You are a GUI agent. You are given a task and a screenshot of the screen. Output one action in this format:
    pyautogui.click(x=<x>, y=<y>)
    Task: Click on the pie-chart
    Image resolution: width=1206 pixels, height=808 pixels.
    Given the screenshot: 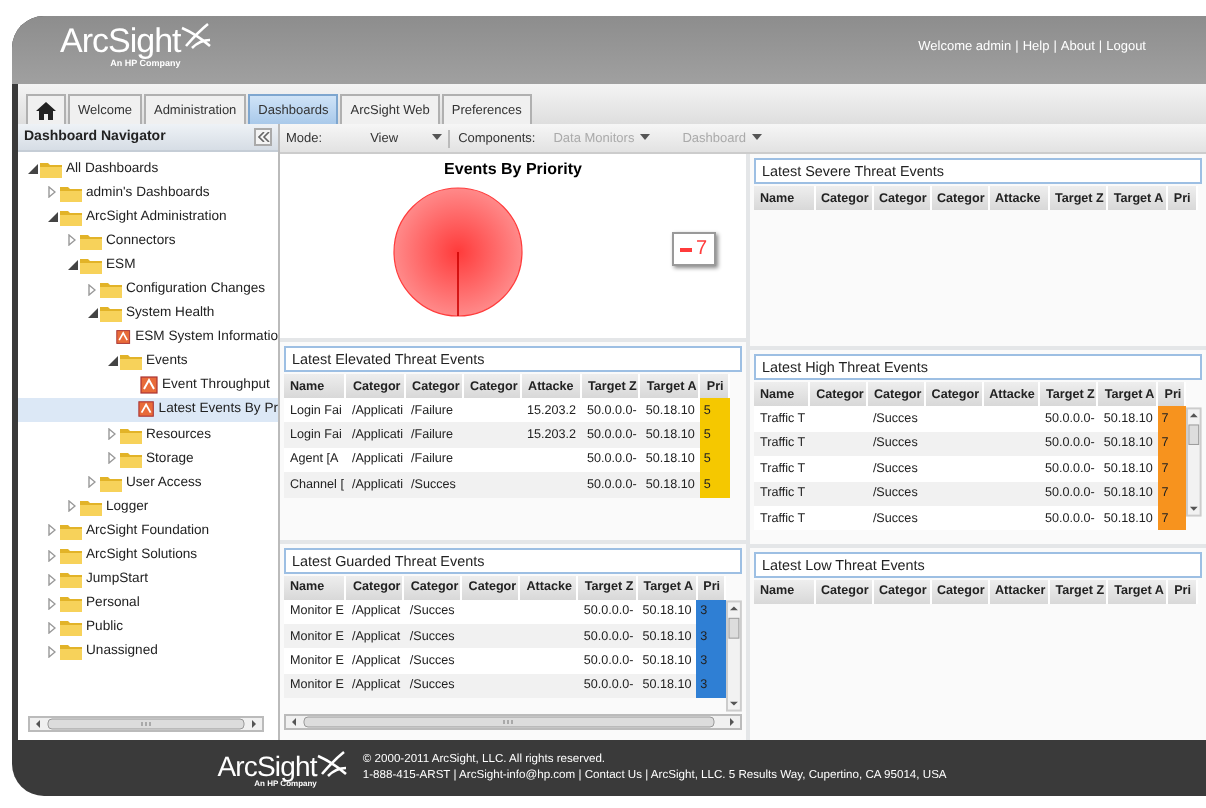 What is the action you would take?
    pyautogui.click(x=458, y=252)
    